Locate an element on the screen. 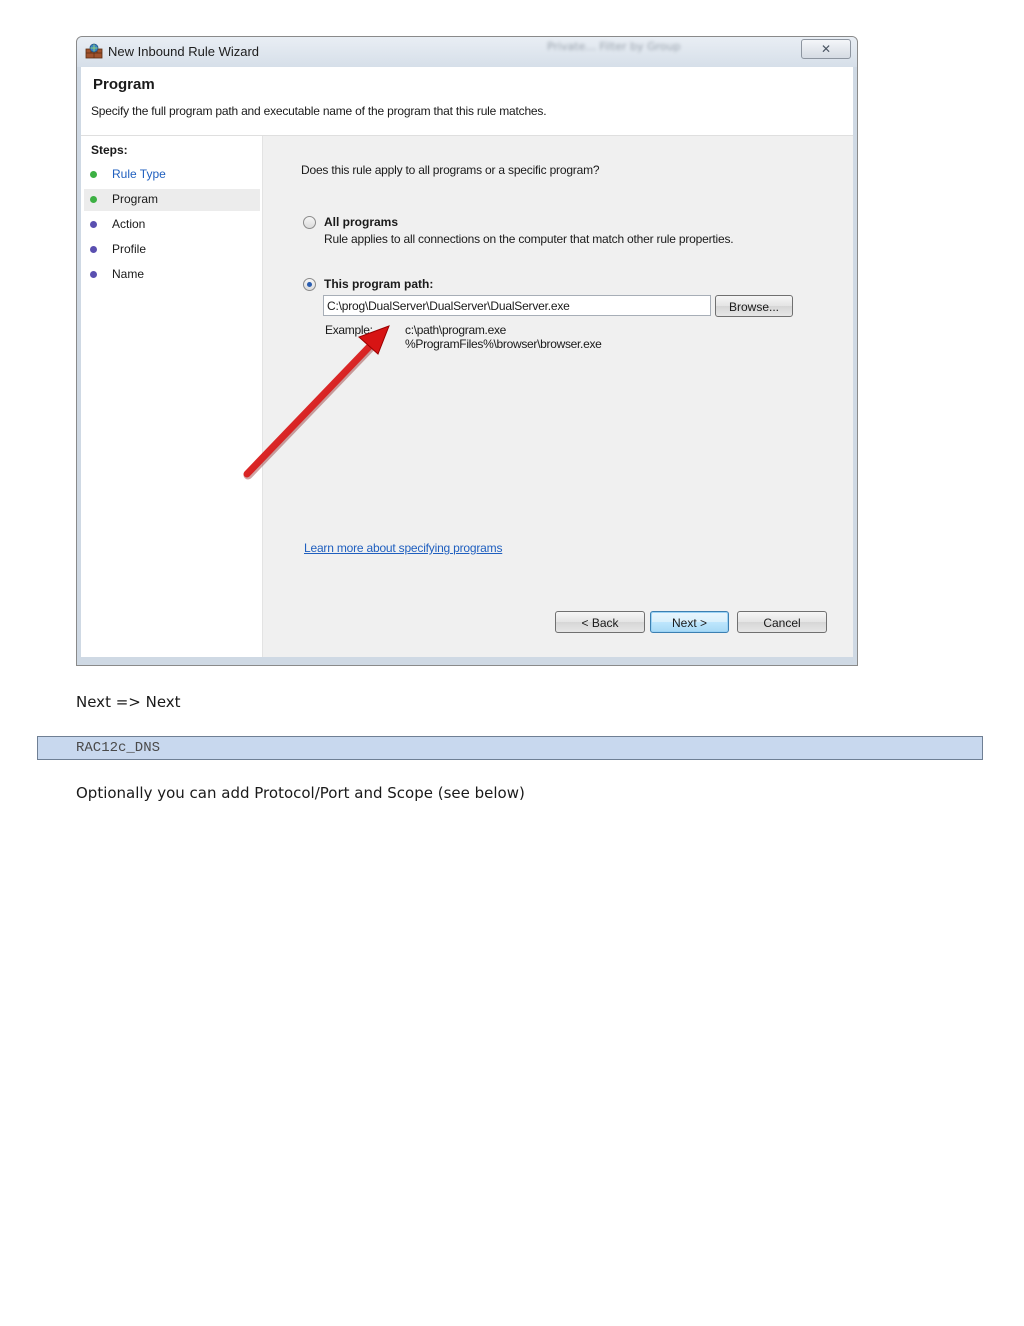 The width and height of the screenshot is (1024, 1326). red-arrow-annotation is located at coordinates (316, 402).